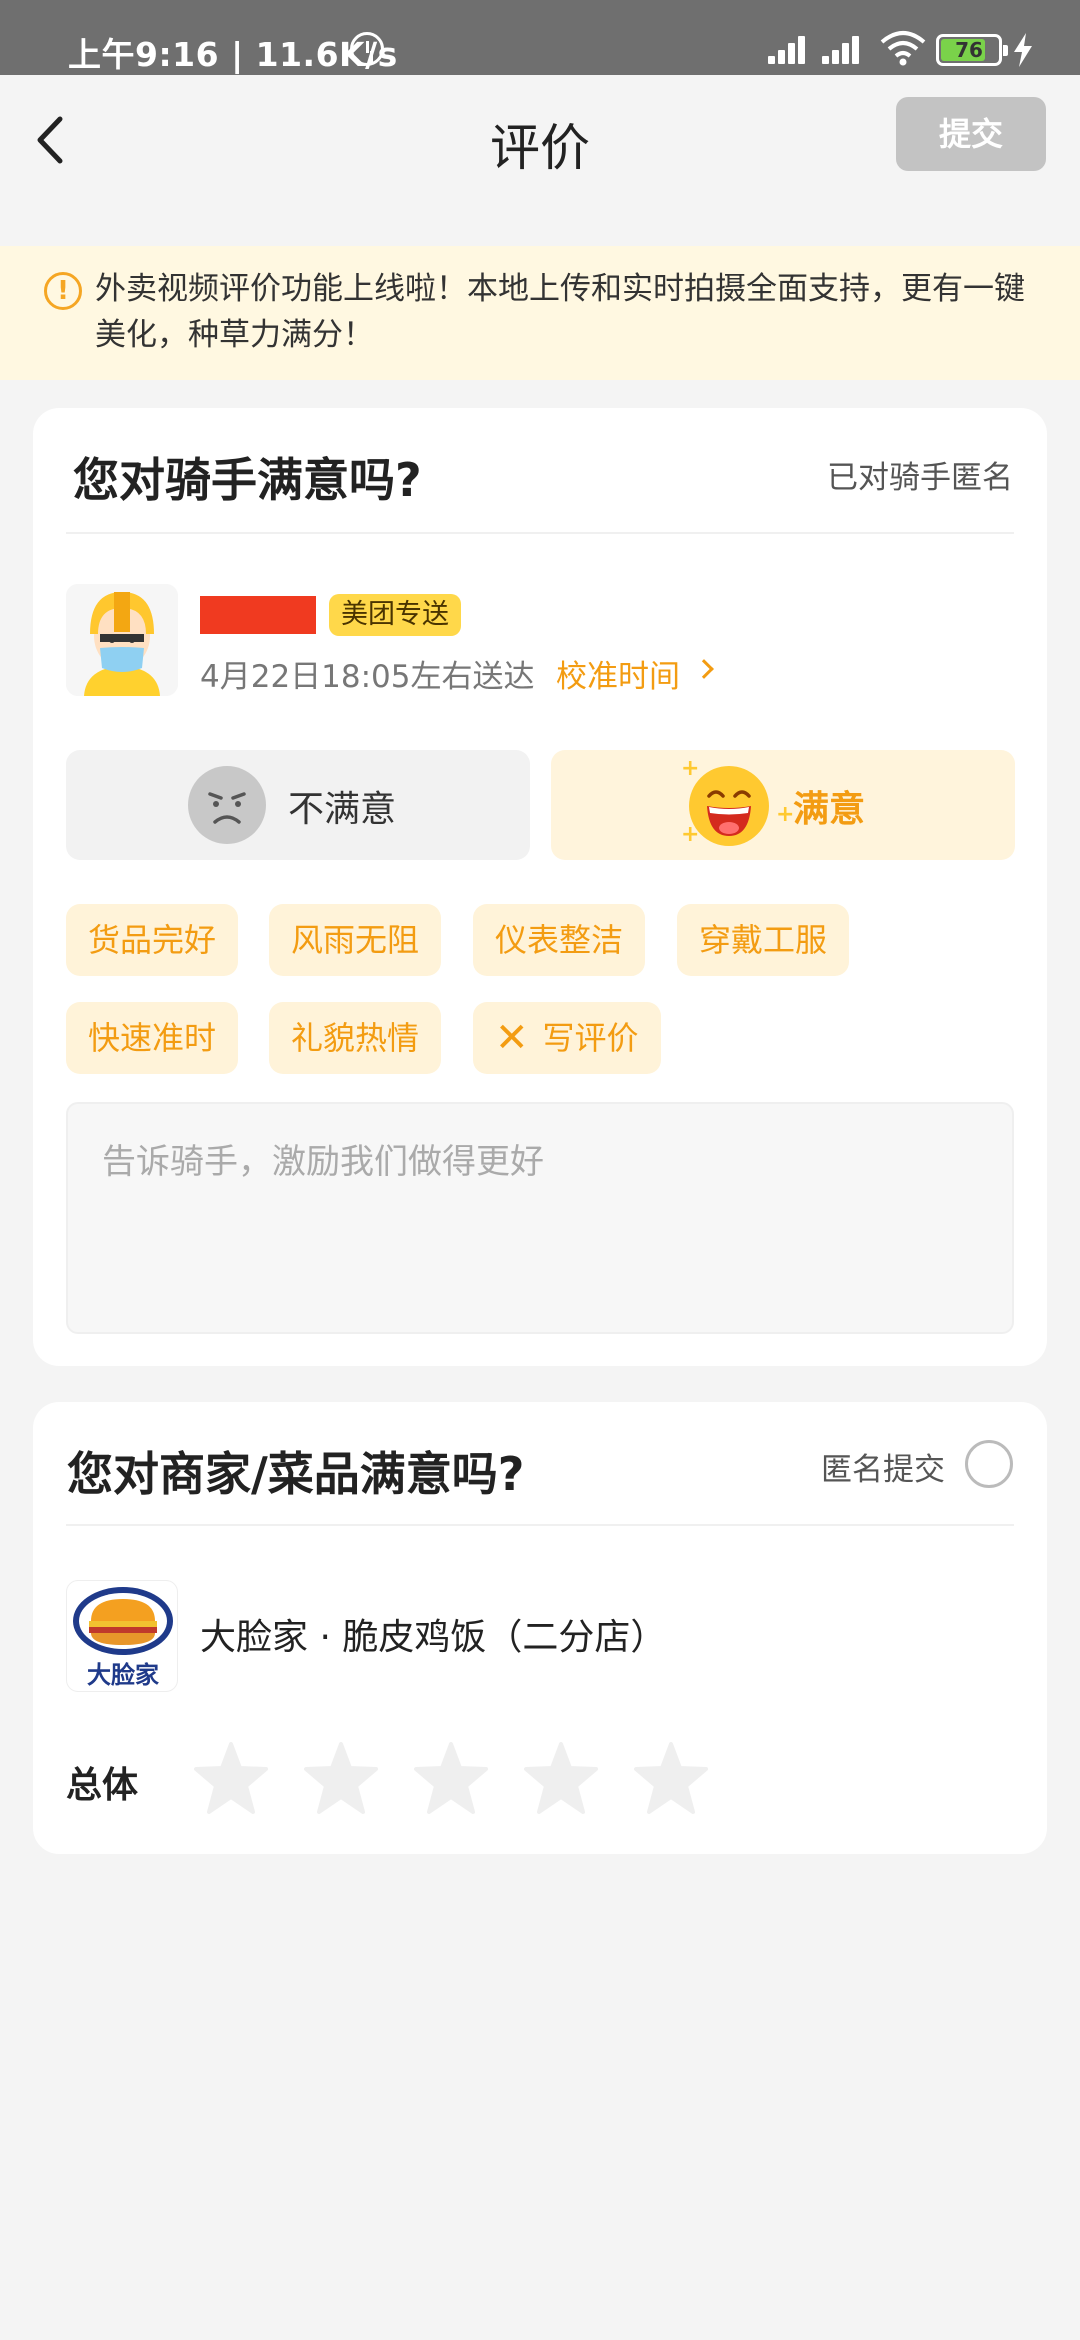  I want to click on battery-icon: 76, so click(972, 50).